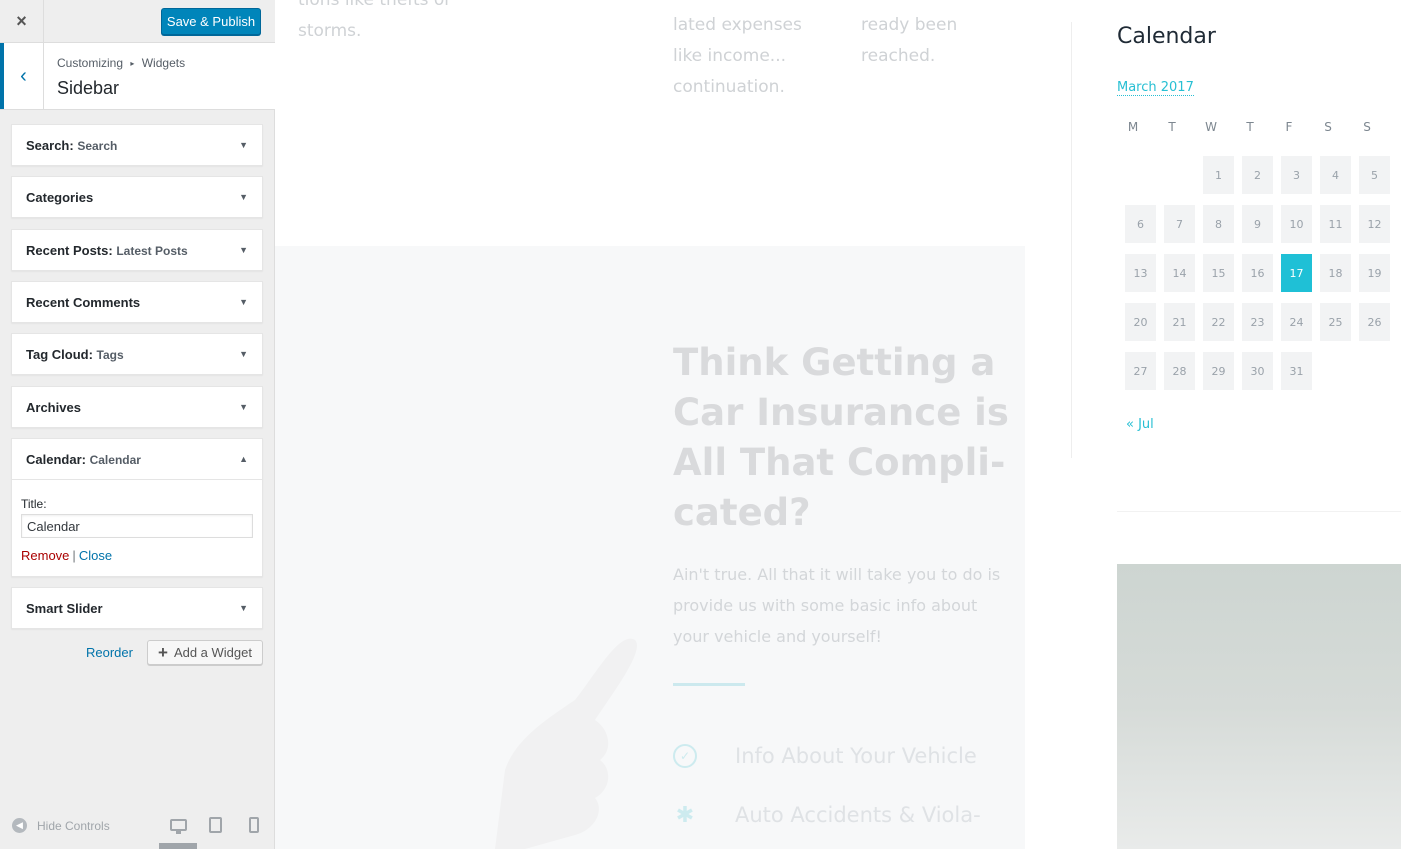  Describe the element at coordinates (1374, 322) in the screenshot. I see `calendar-day: 26` at that location.